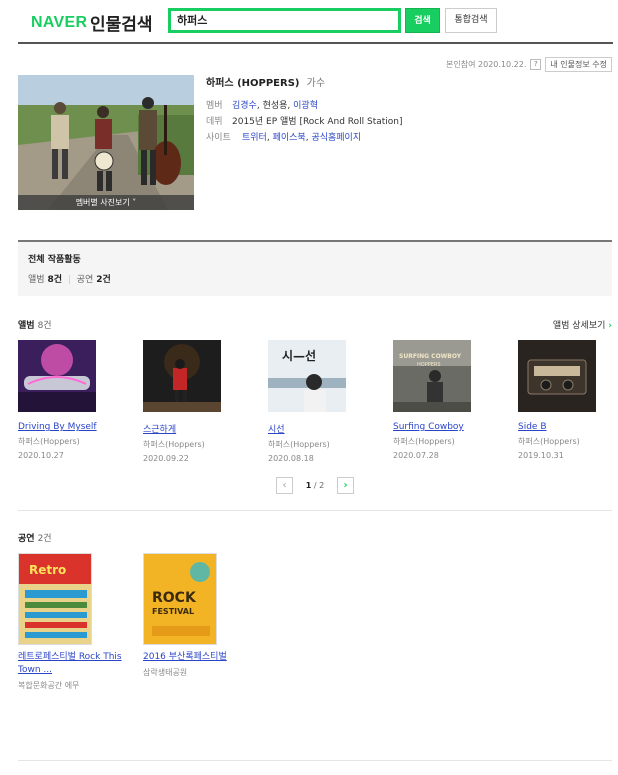 The image size is (618, 775). I want to click on album-cover: 시—선, so click(307, 376).